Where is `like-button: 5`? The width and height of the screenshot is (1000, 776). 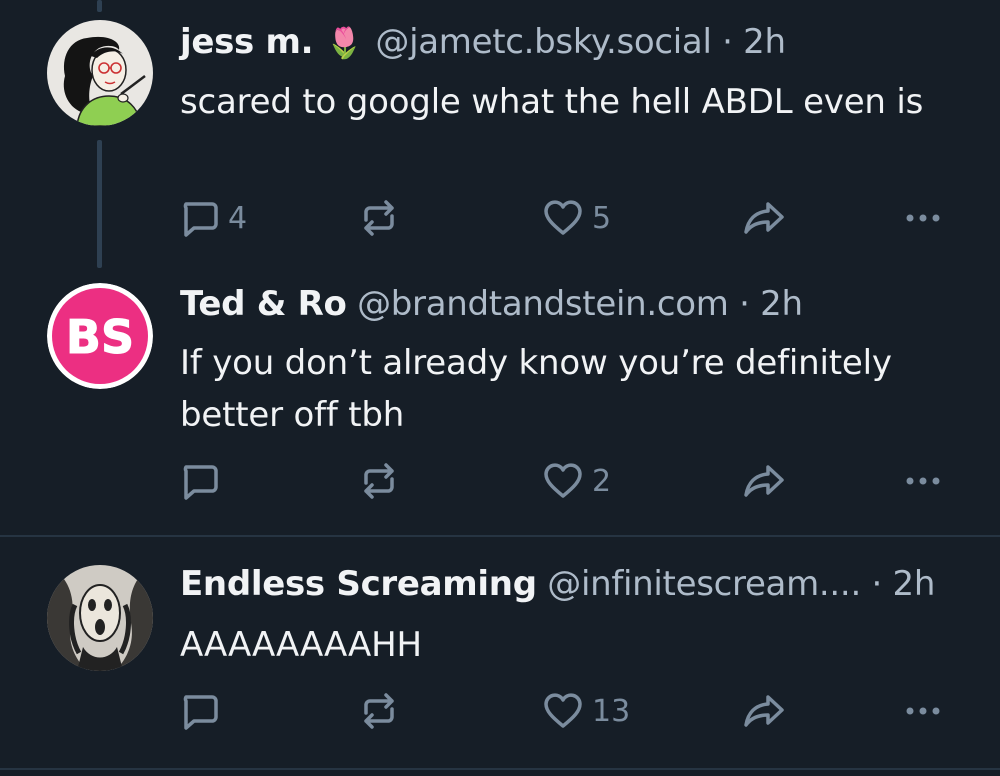 like-button: 5 is located at coordinates (576, 218).